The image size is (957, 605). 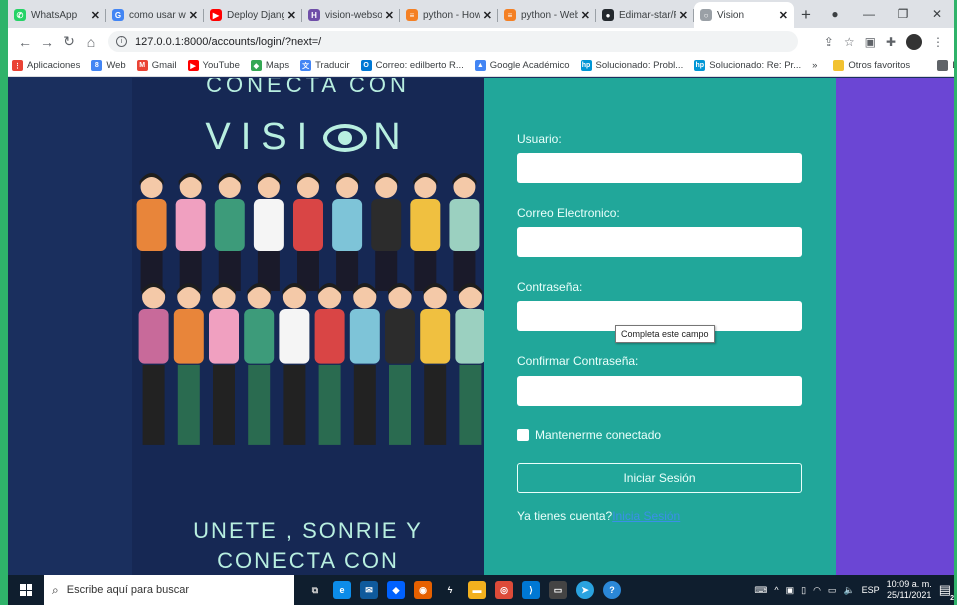 What do you see at coordinates (646, 516) in the screenshot?
I see `login-link: Inicia Sesión` at bounding box center [646, 516].